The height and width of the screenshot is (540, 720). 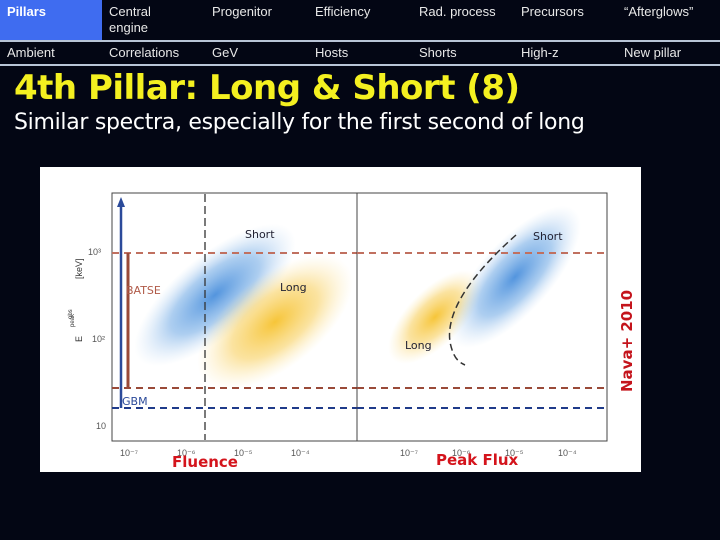 What do you see at coordinates (79, 268) in the screenshot?
I see `ylabel-unit: [keV]` at bounding box center [79, 268].